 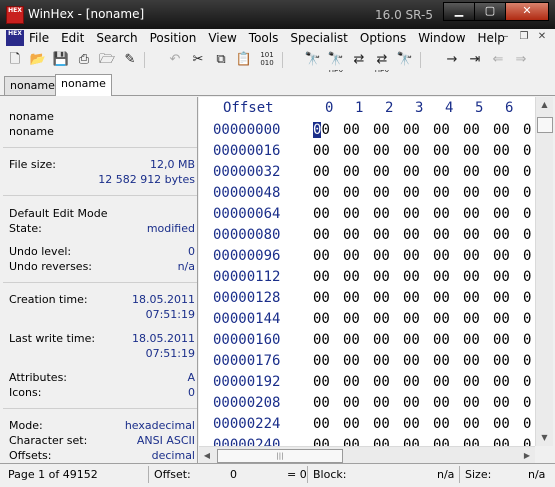 I want to click on vertical-scrollbar: ▲ ▼, so click(x=544, y=271).